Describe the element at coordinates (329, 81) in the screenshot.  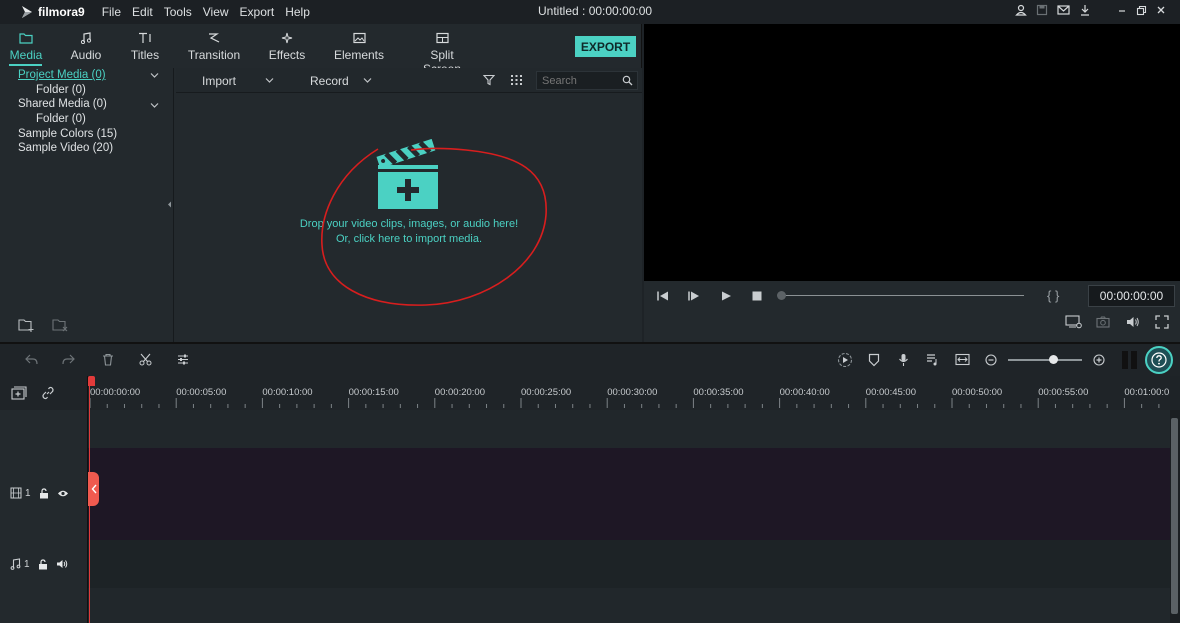
I see `record-button: Record` at that location.